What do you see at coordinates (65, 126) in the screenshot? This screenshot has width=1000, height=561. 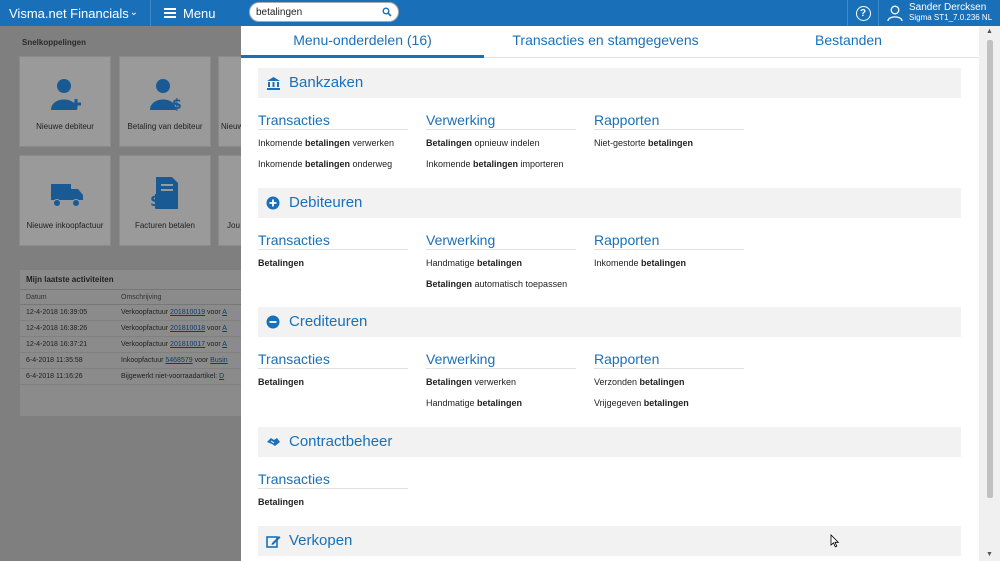 I see `tile-label: Nieuwe debiteur` at bounding box center [65, 126].